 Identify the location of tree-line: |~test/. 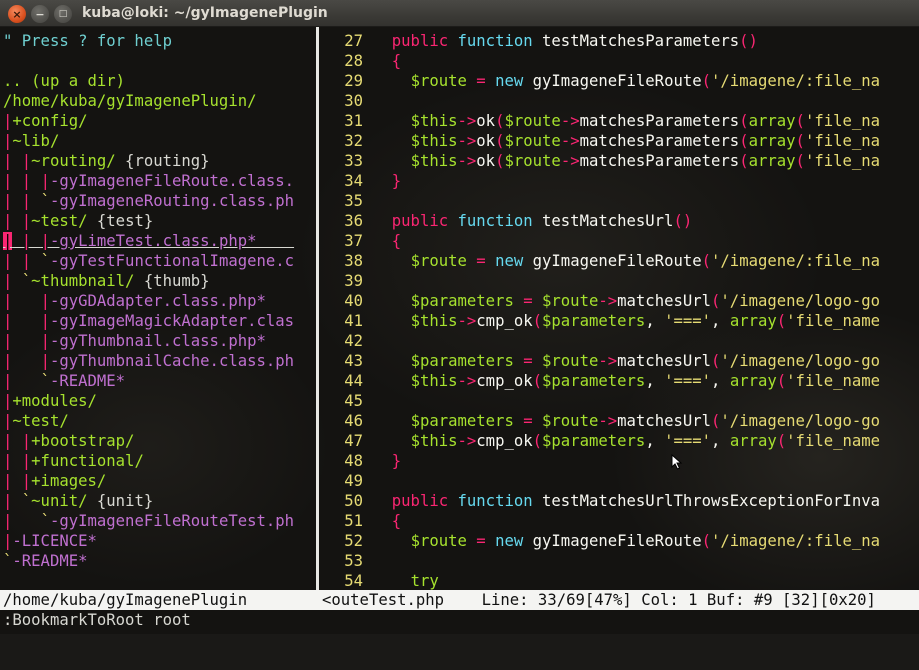
(156, 421).